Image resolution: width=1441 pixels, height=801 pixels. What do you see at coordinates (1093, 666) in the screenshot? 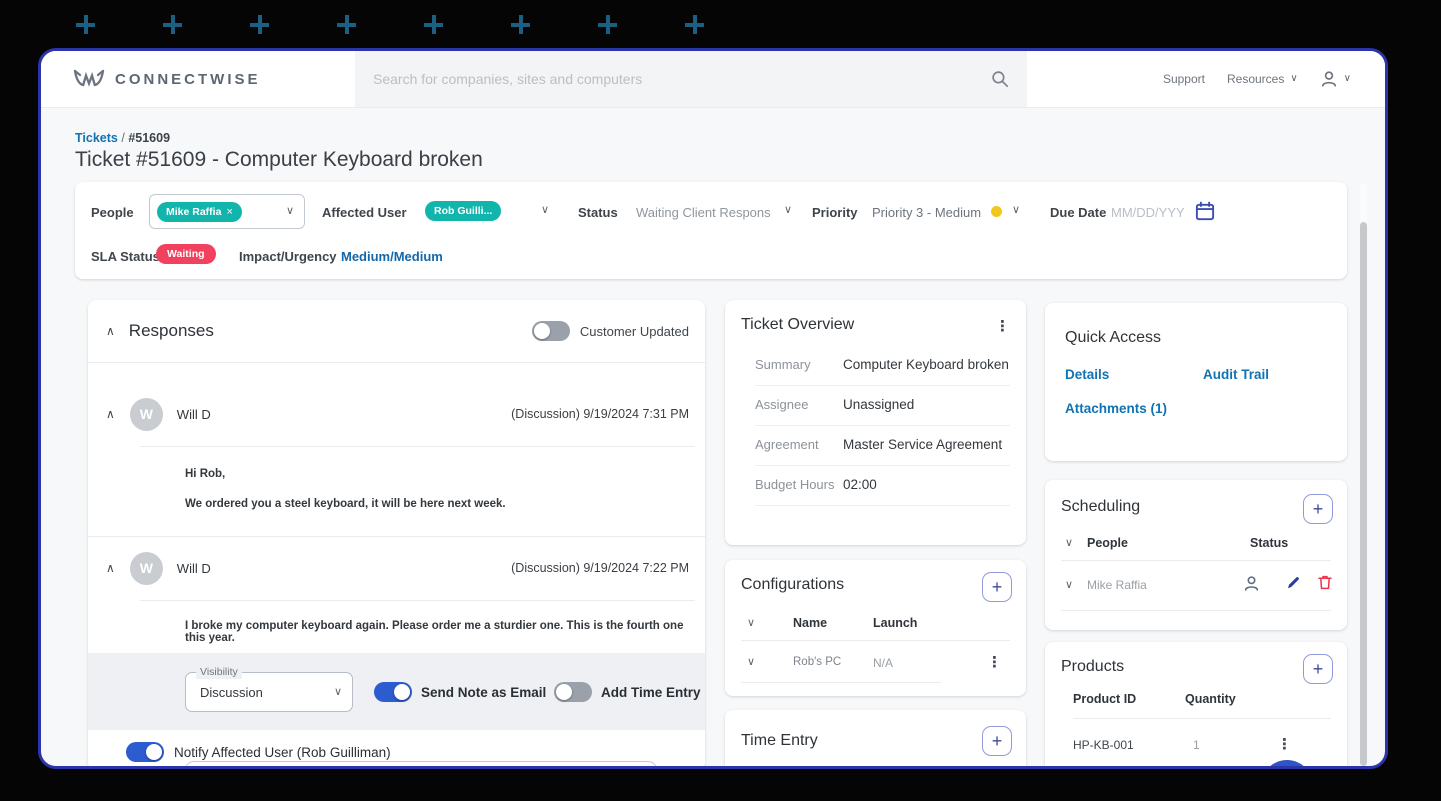
I see `products-title: Products` at bounding box center [1093, 666].